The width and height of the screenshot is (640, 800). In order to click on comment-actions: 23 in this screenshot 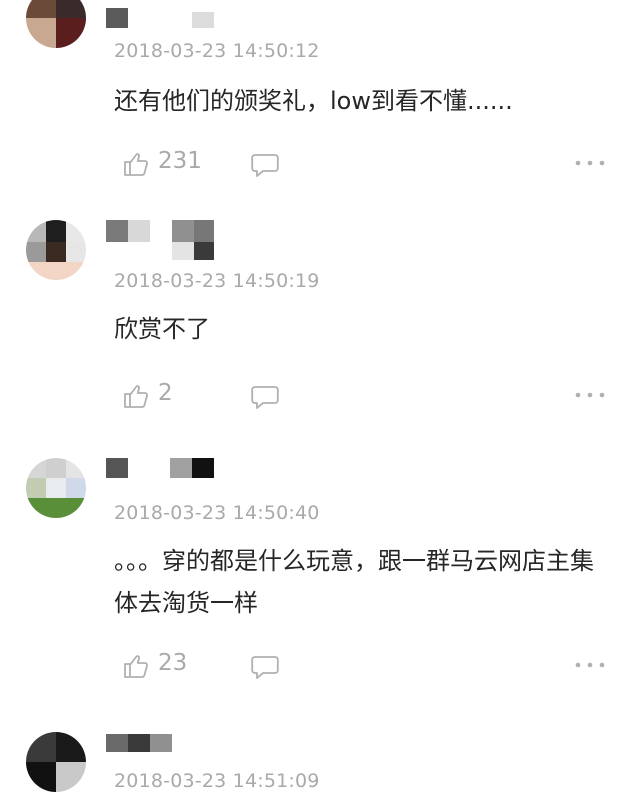, I will do `click(364, 666)`.